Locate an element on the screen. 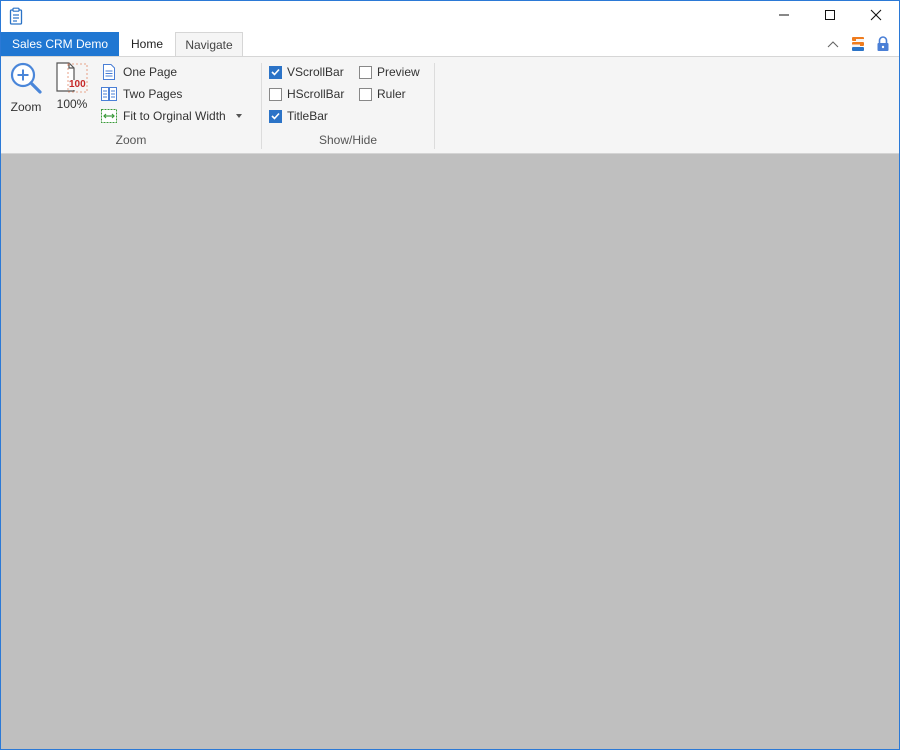 The image size is (900, 750). dropdown-arrow-icon is located at coordinates (238, 116).